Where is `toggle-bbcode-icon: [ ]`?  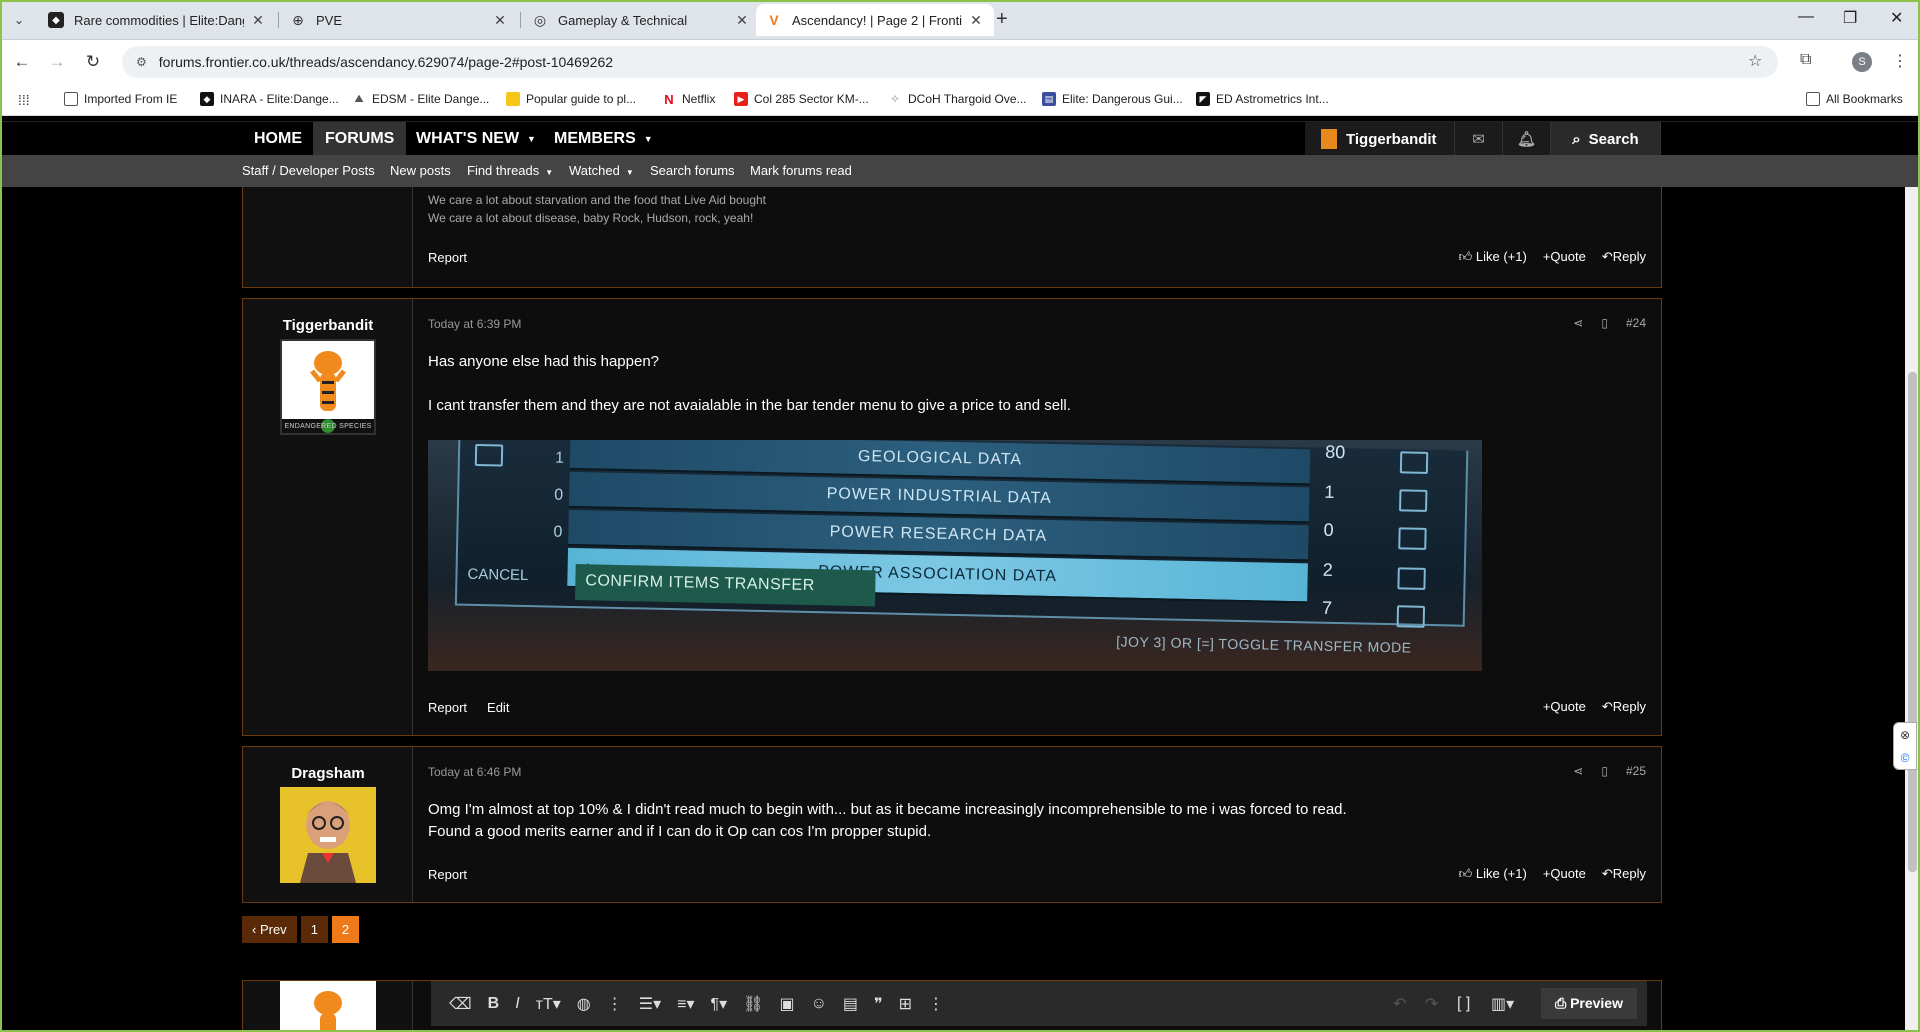
toggle-bbcode-icon: [ ] is located at coordinates (1463, 1004).